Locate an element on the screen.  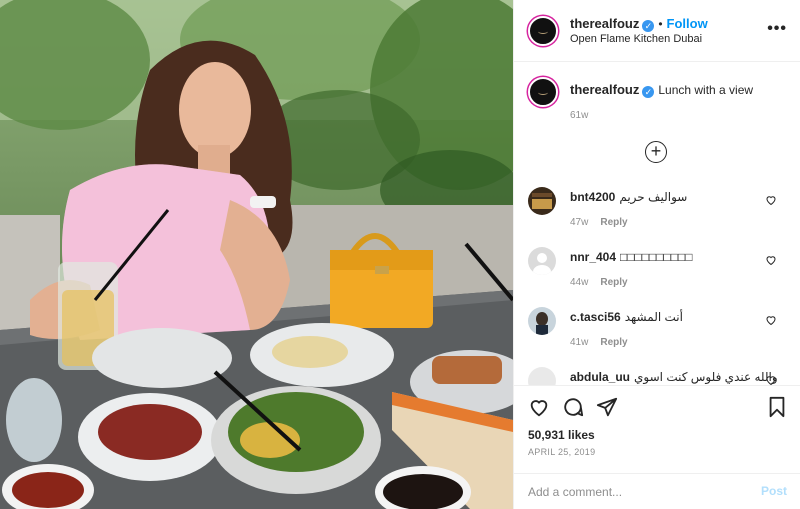
add-comment-bar: Post is located at coordinates (657, 491).